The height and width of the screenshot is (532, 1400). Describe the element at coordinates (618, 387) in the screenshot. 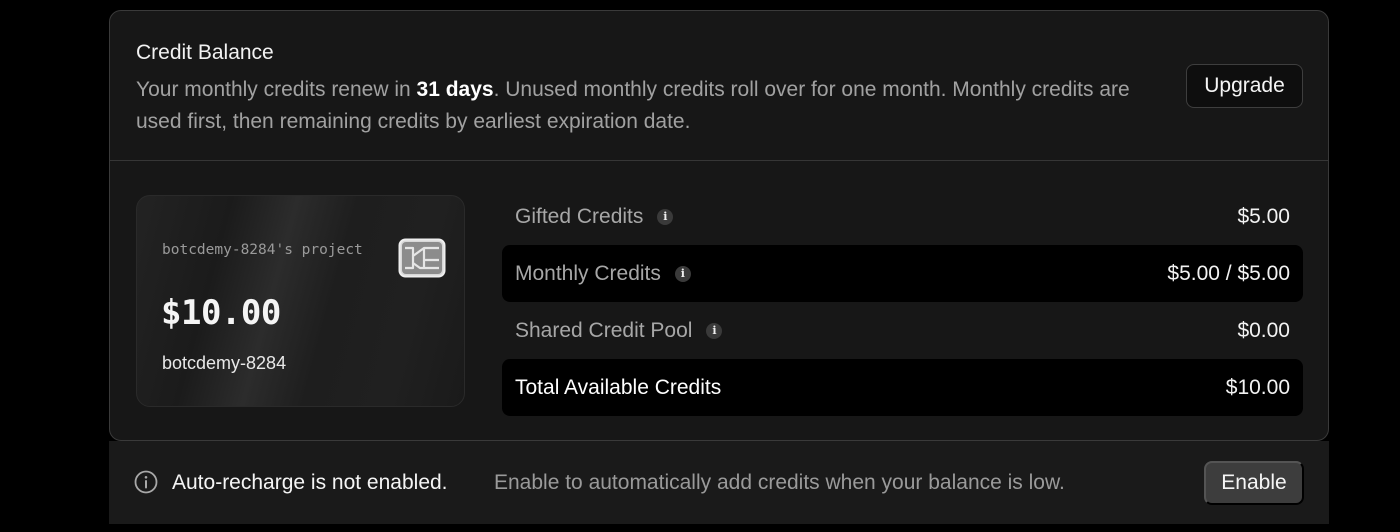

I see `total-available-credits-label: Total Available Credits` at that location.